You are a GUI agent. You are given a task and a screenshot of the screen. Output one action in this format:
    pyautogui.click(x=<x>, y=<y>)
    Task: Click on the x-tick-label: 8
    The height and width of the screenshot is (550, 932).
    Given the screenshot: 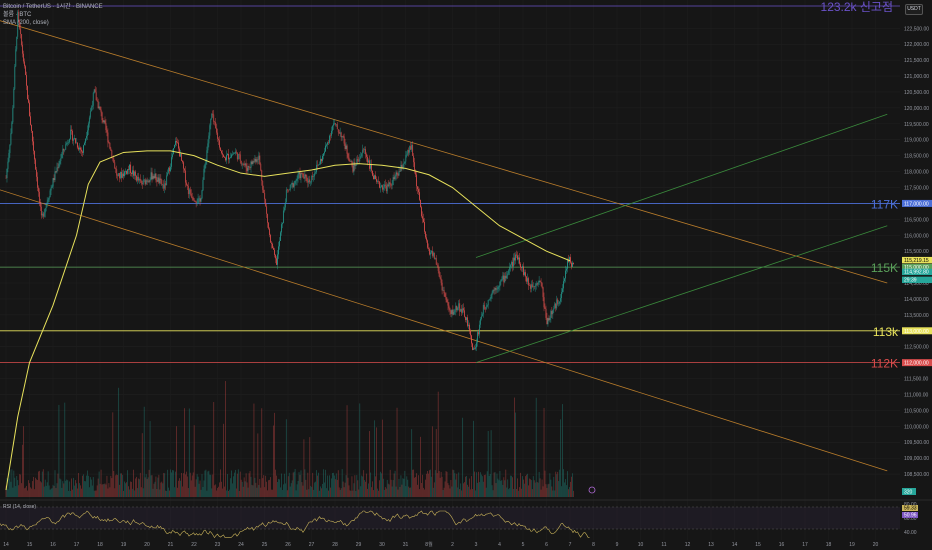 What is the action you would take?
    pyautogui.click(x=593, y=545)
    